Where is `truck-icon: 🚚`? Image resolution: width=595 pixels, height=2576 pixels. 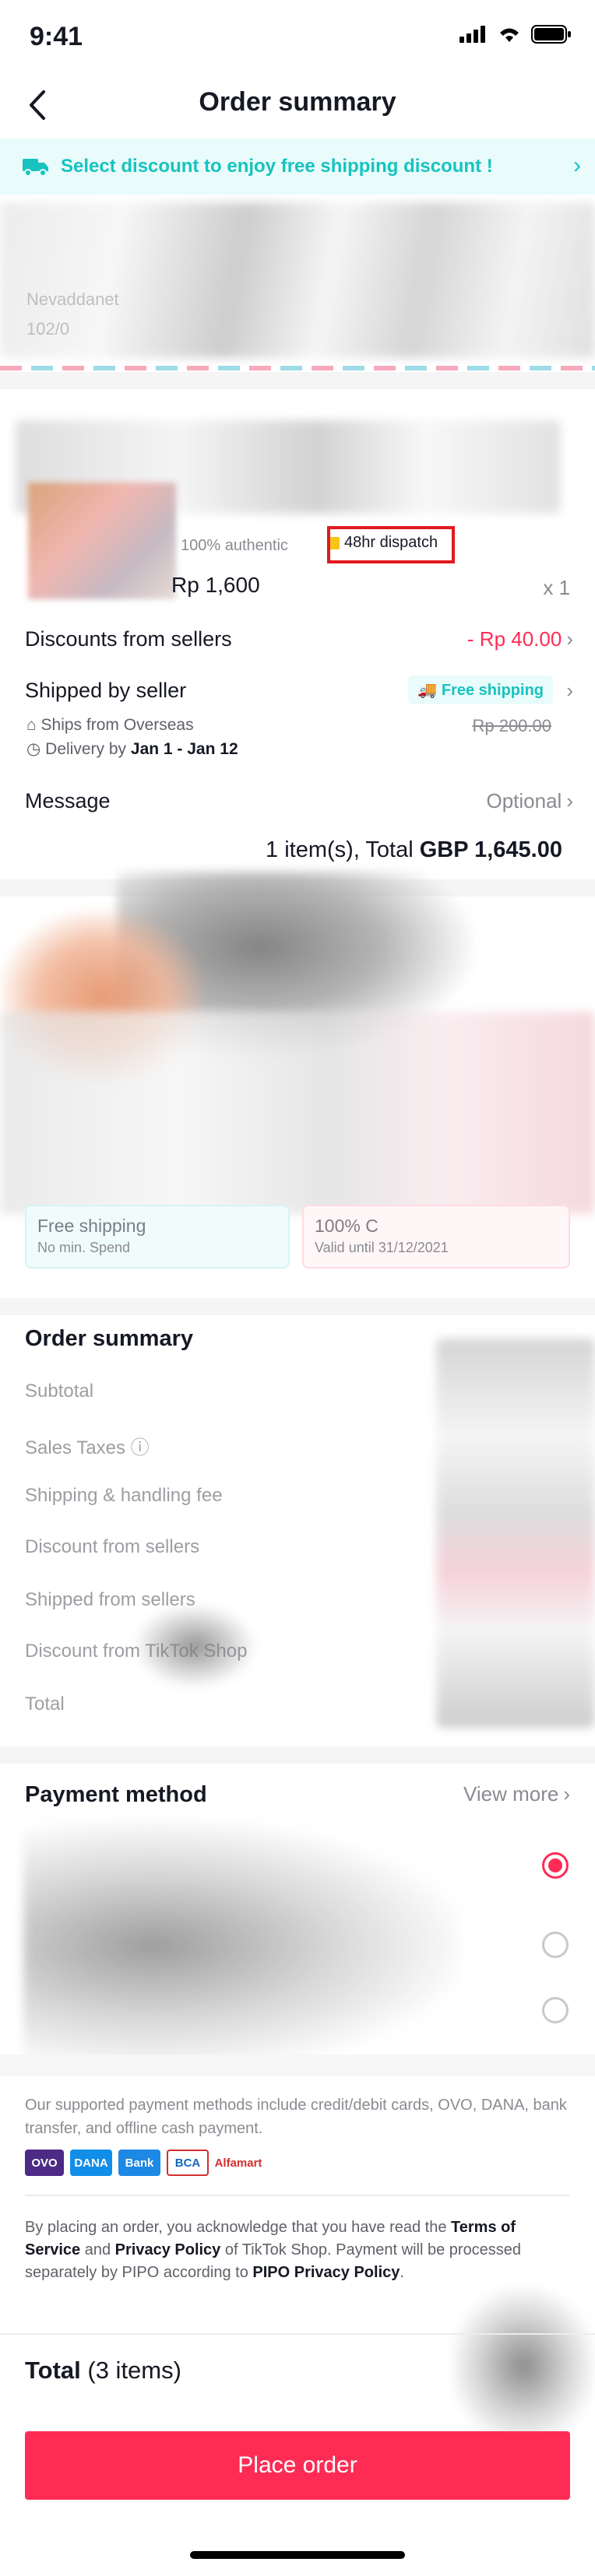
truck-icon: 🚚 is located at coordinates (427, 691).